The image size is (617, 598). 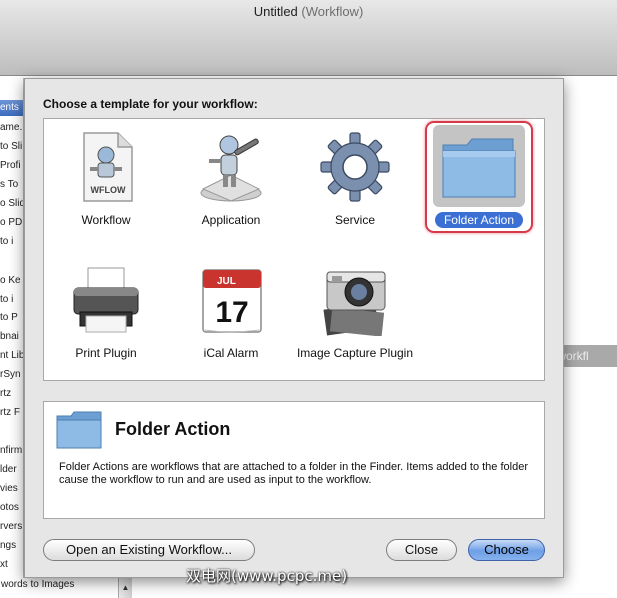 I want to click on list-item: s To, so click(x=11, y=185).